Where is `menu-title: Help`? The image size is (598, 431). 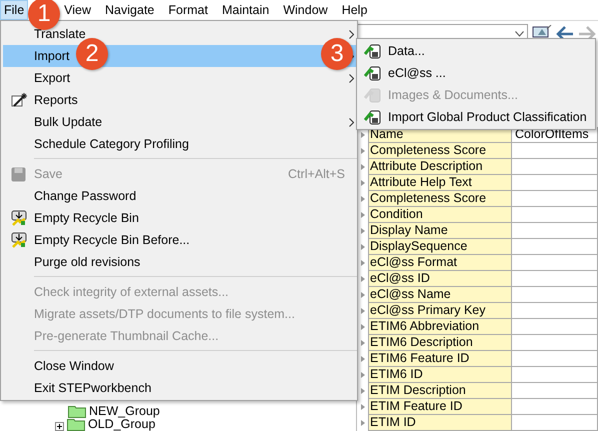 menu-title: Help is located at coordinates (355, 10).